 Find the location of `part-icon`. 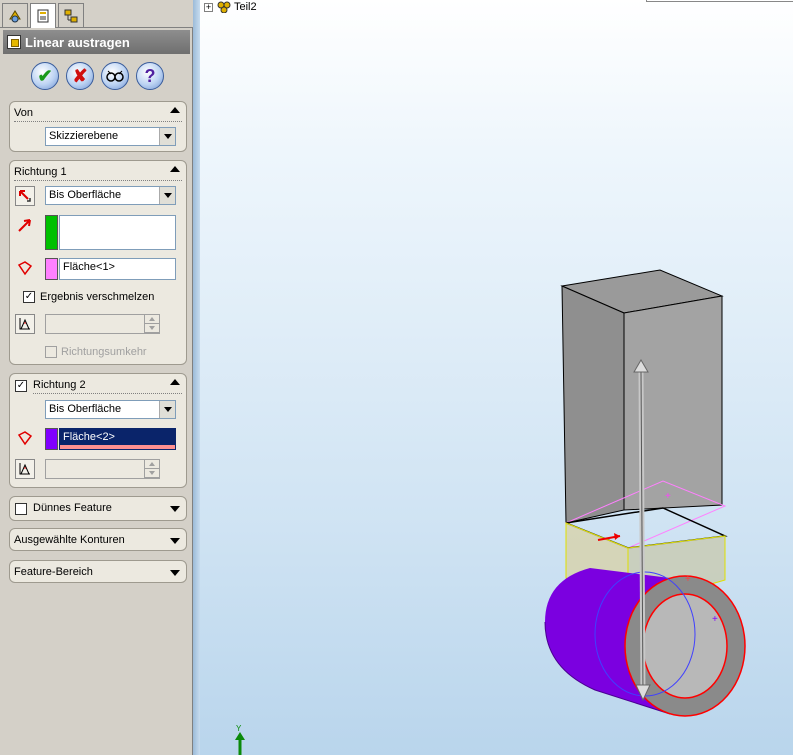

part-icon is located at coordinates (224, 7).